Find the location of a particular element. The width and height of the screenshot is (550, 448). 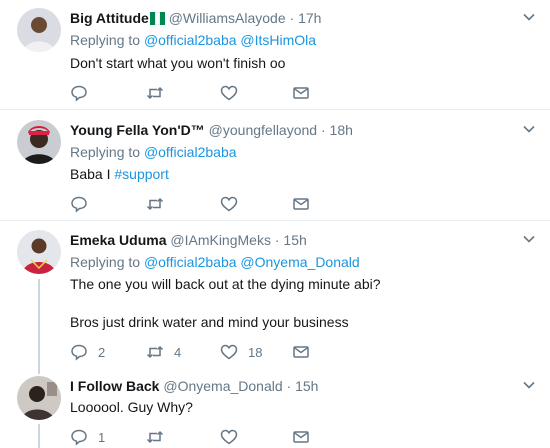

reply-count: 1 is located at coordinates (102, 437).